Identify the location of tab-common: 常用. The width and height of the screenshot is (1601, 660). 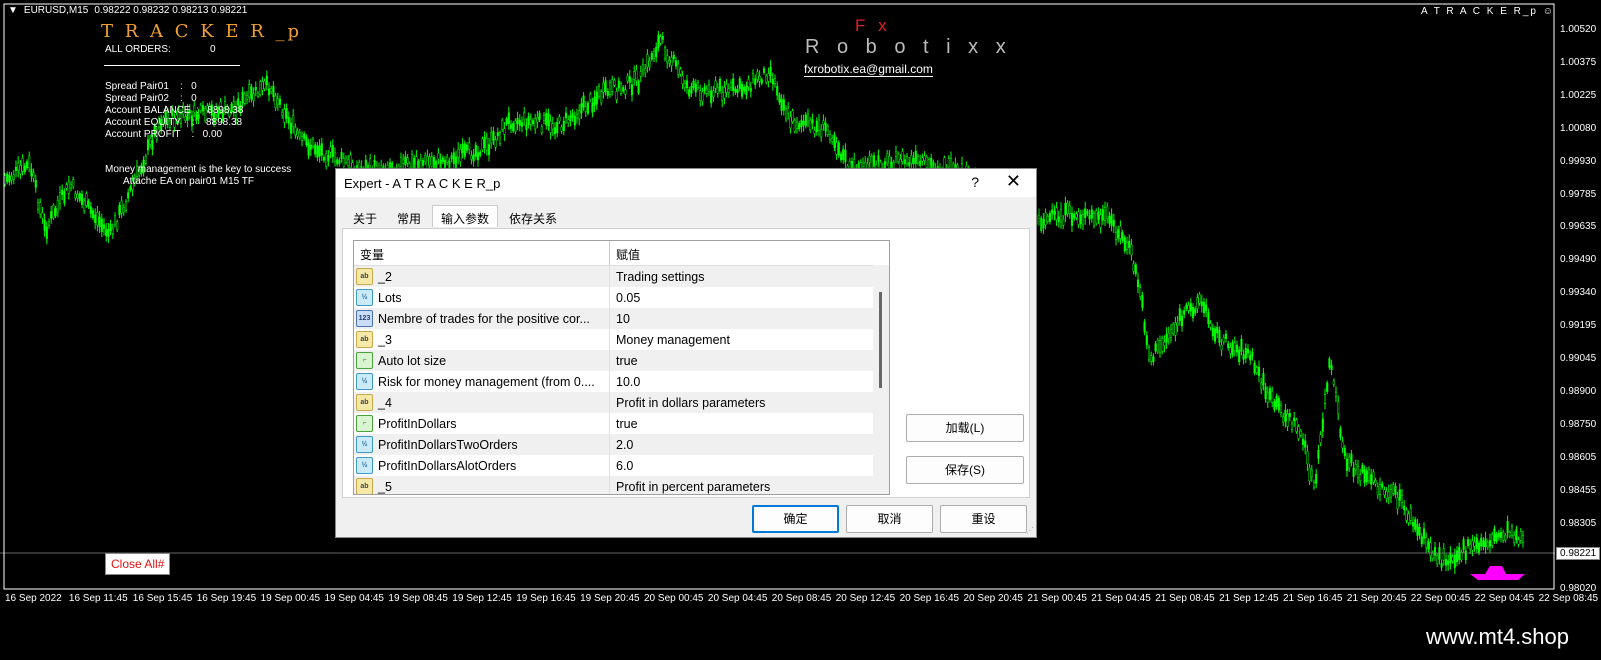
(409, 216).